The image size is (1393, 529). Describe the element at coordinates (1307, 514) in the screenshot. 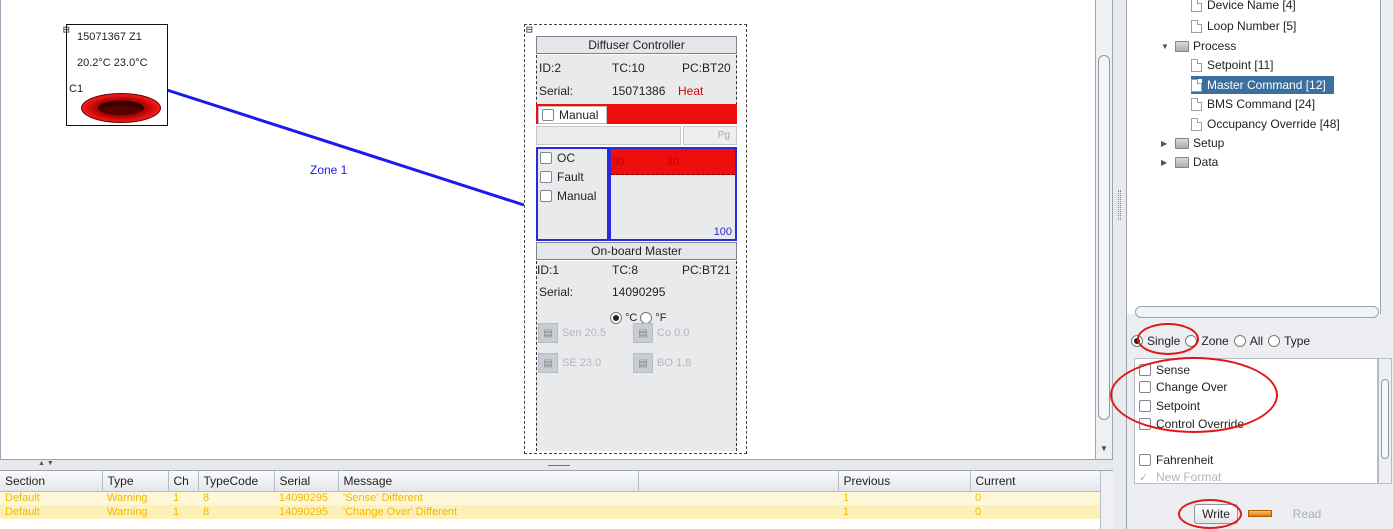

I see `read-button: Read` at that location.